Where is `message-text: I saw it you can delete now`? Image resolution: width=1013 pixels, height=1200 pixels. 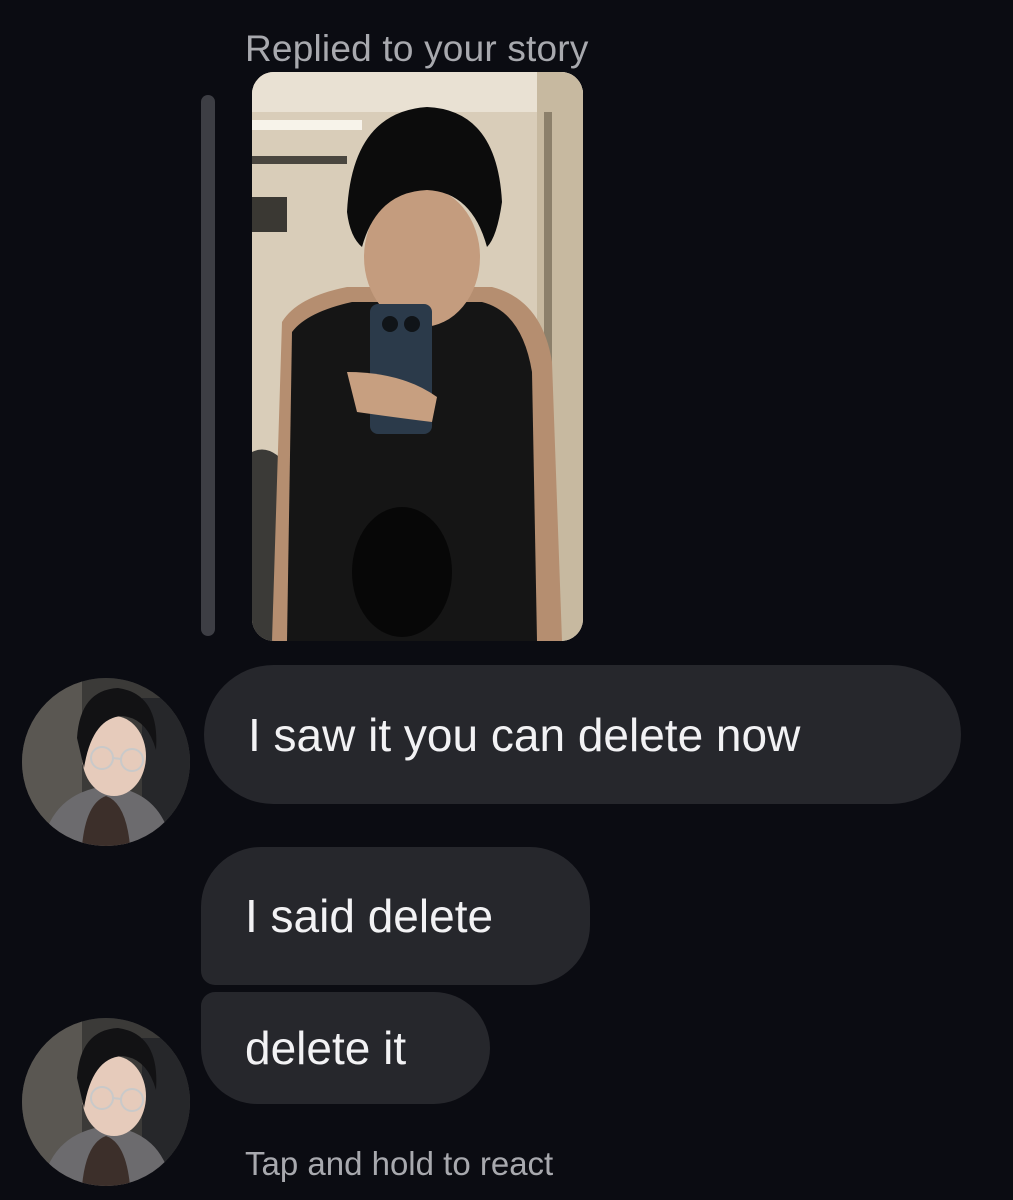 message-text: I saw it you can delete now is located at coordinates (524, 734).